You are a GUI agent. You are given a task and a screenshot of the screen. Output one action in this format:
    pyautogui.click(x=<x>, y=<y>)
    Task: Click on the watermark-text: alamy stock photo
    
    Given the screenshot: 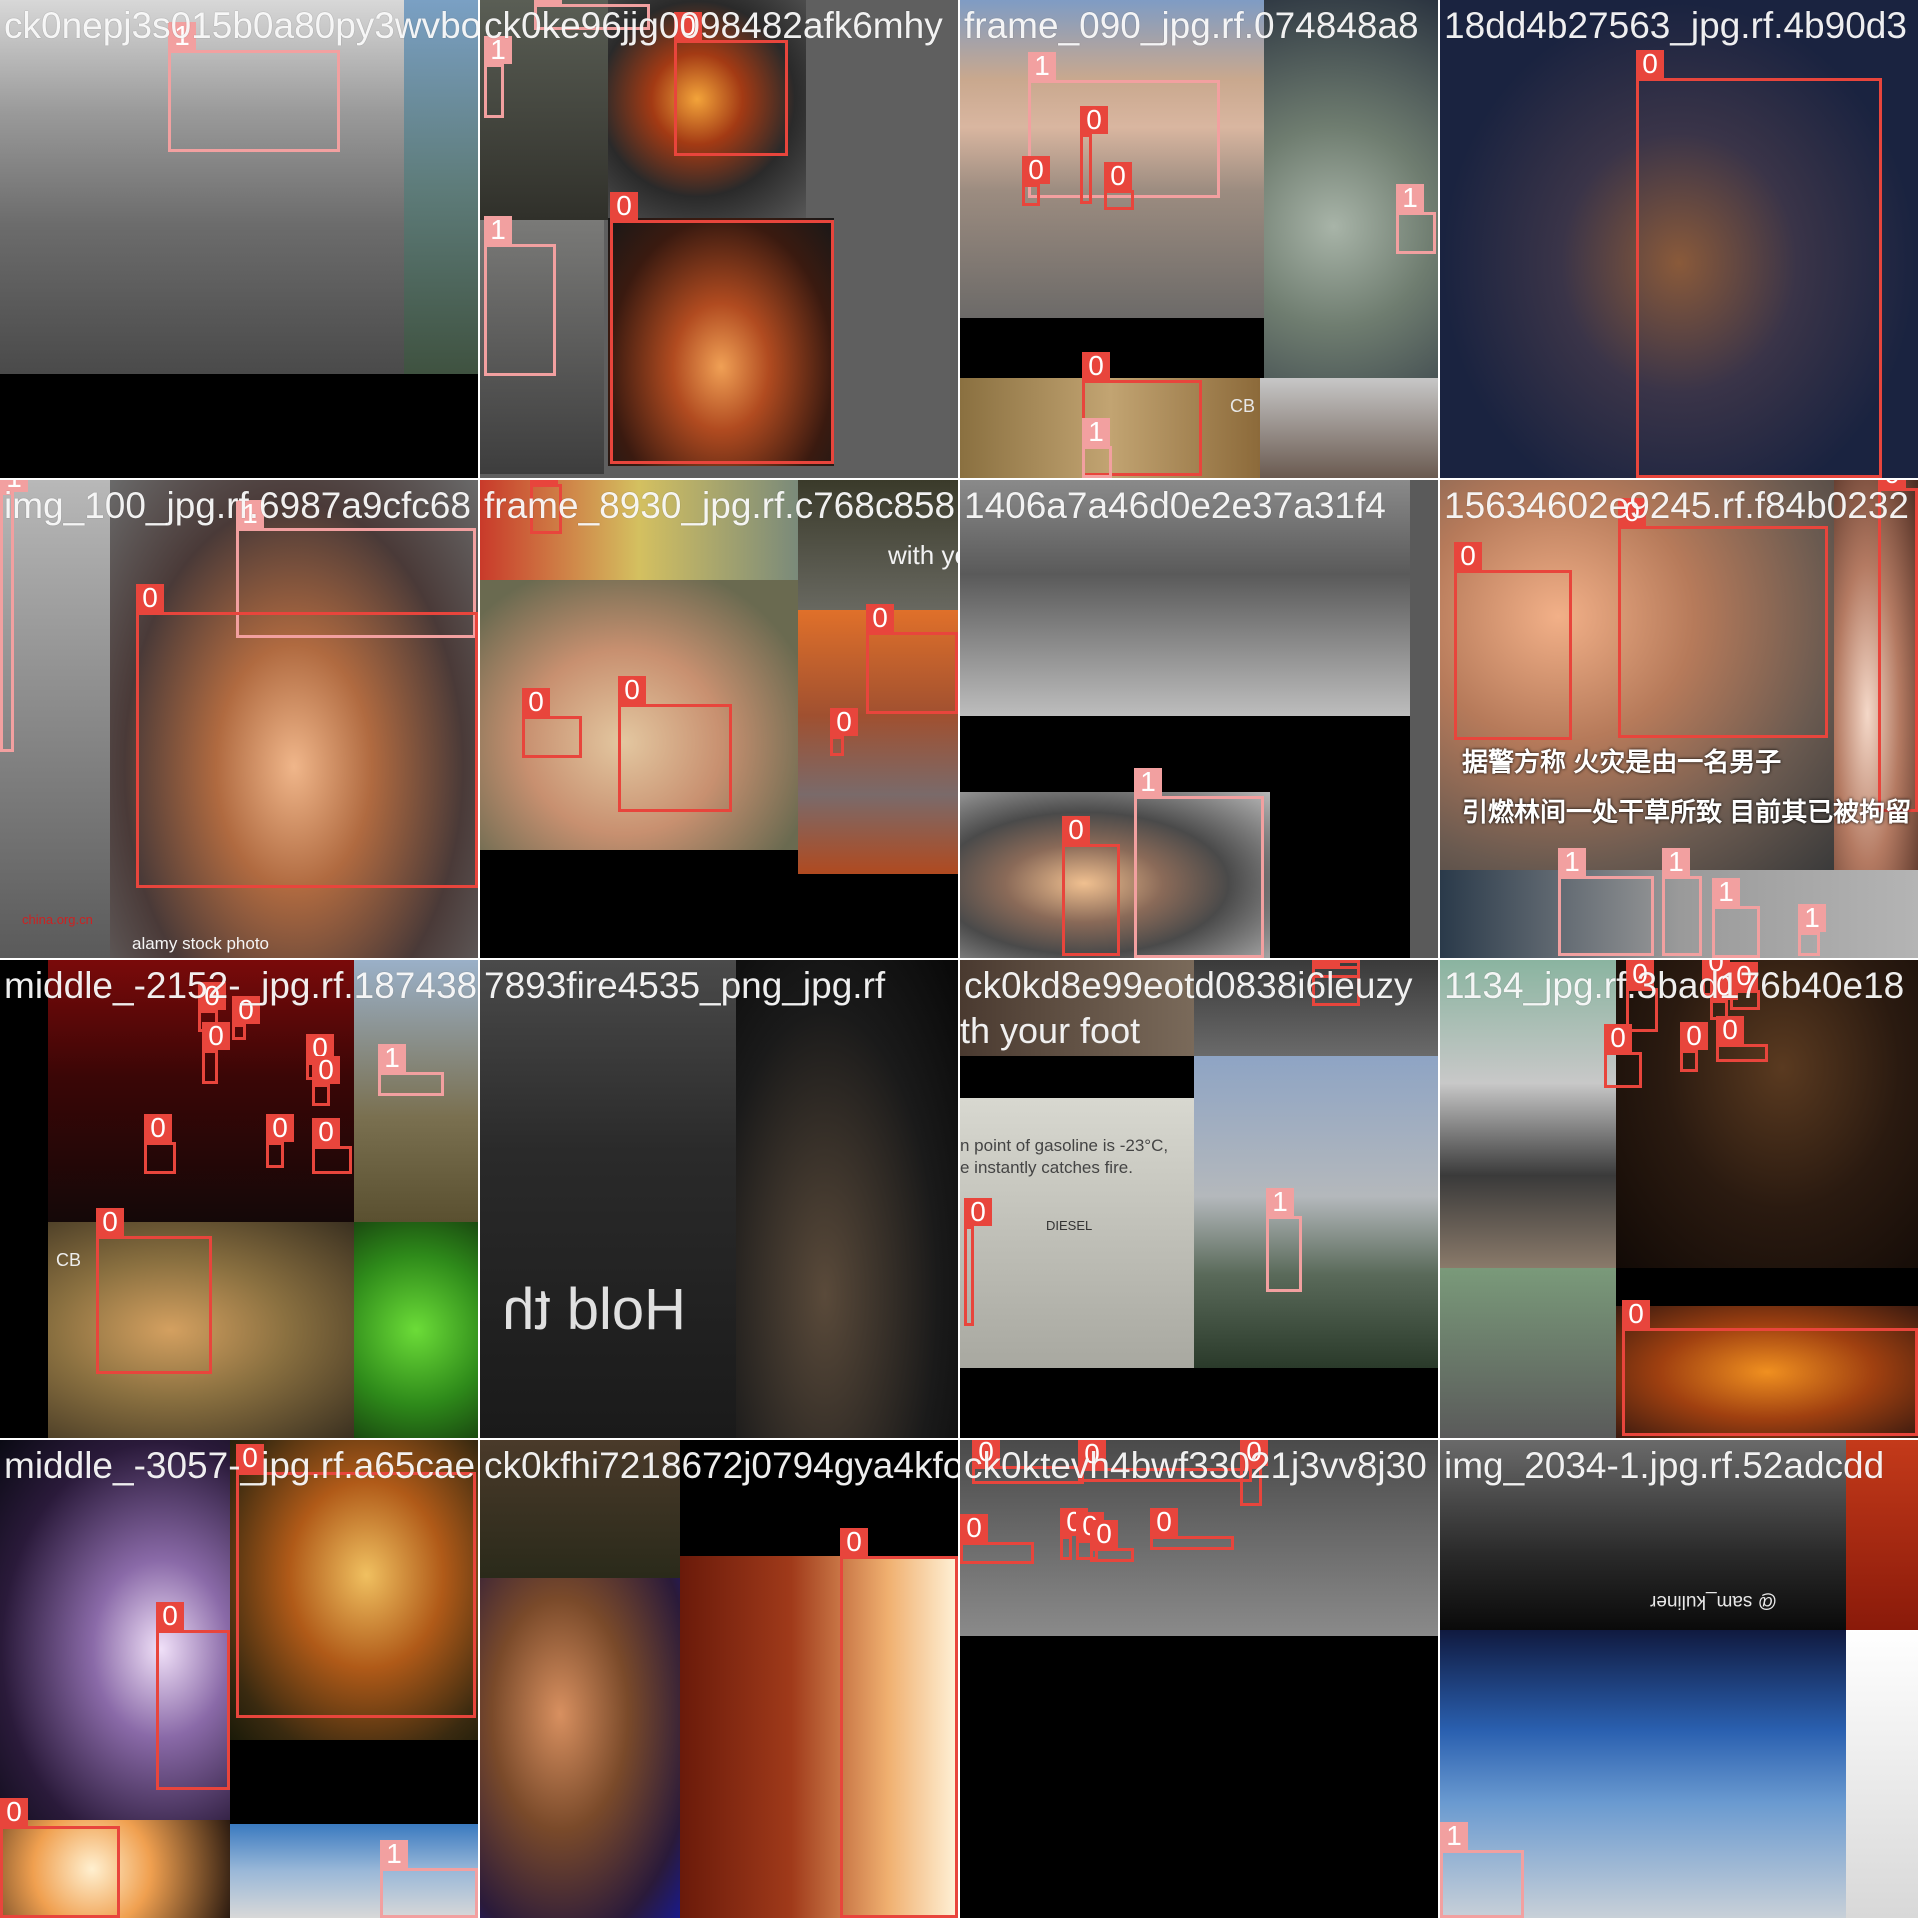 What is the action you would take?
    pyautogui.click(x=201, y=943)
    